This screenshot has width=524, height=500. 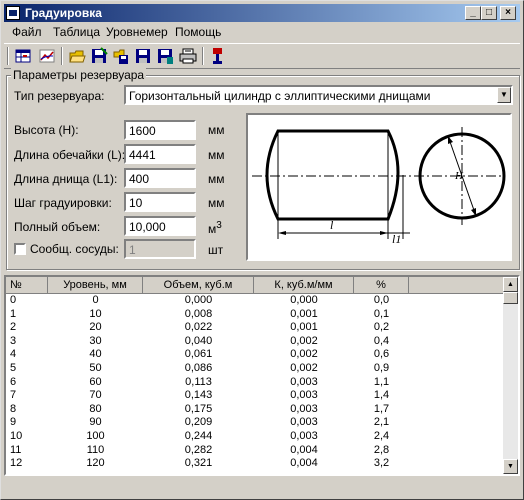 What do you see at coordinates (198, 436) in the screenshot?
I see `table-cell: 0,244` at bounding box center [198, 436].